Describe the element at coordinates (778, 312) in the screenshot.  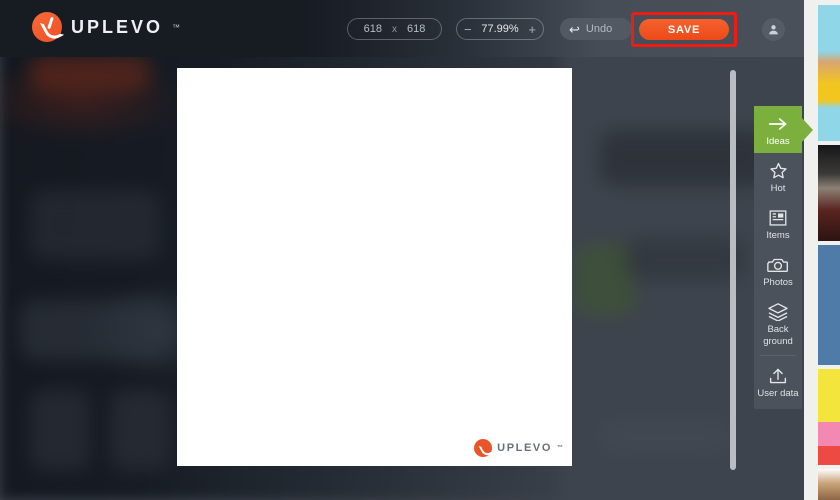
I see `layers-icon` at that location.